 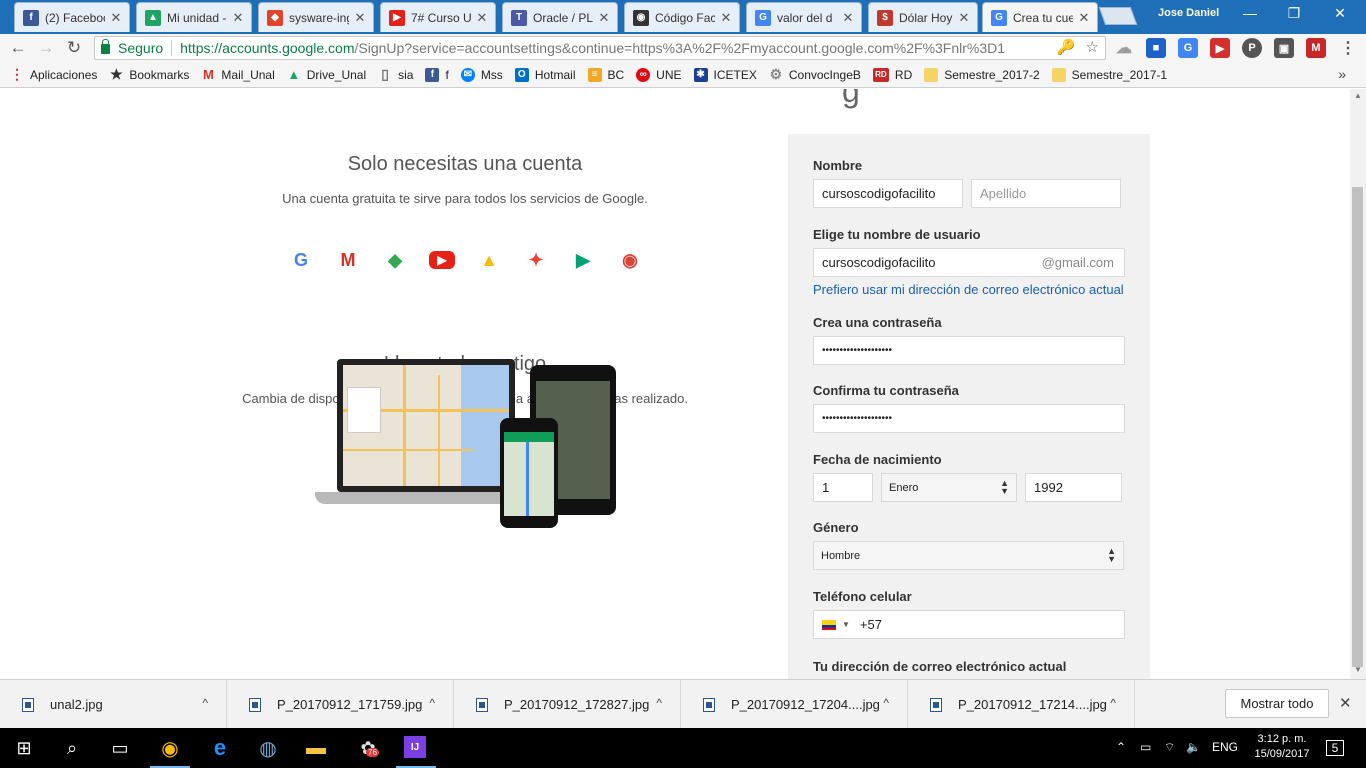 I want to click on edge-taskbar-icon: e, so click(x=220, y=747).